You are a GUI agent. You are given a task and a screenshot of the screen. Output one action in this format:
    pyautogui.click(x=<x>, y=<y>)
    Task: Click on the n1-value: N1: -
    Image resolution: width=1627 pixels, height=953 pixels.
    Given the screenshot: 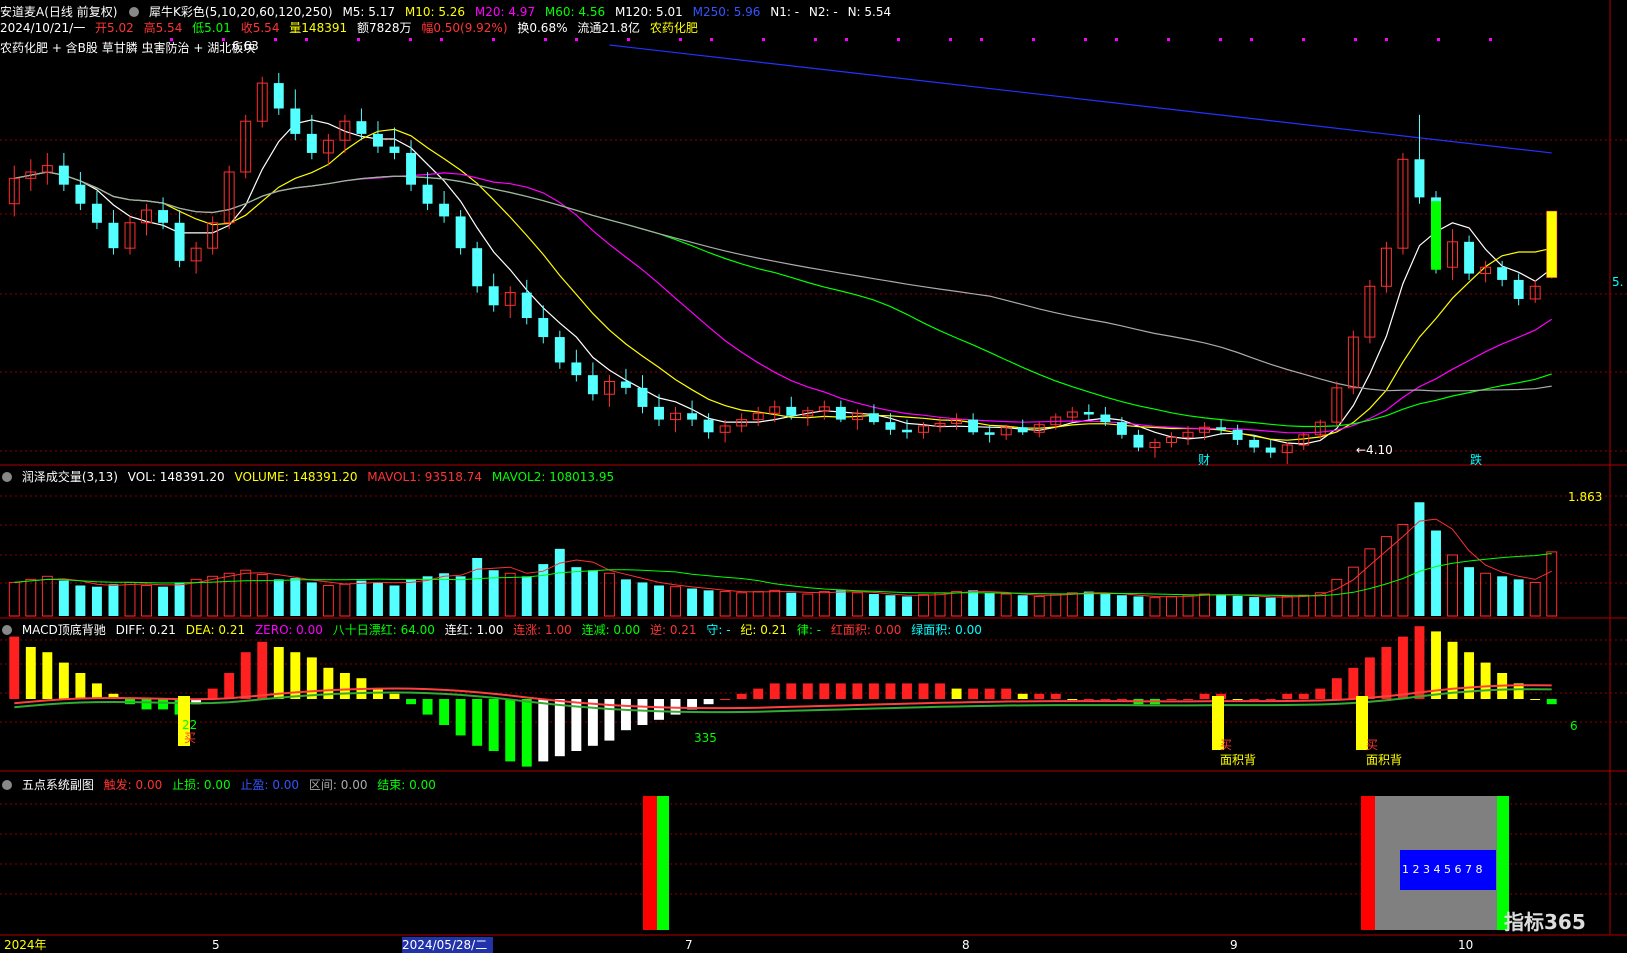 What is the action you would take?
    pyautogui.click(x=785, y=12)
    